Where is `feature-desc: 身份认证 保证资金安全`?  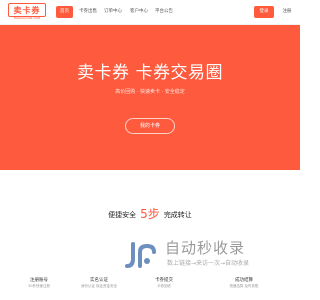
feature-desc: 身份认证 保证资金安全 is located at coordinates (99, 286).